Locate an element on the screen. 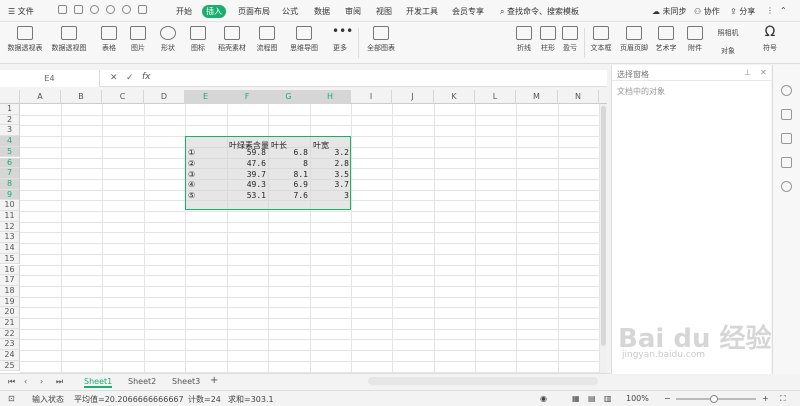  column-header: C is located at coordinates (123, 97).